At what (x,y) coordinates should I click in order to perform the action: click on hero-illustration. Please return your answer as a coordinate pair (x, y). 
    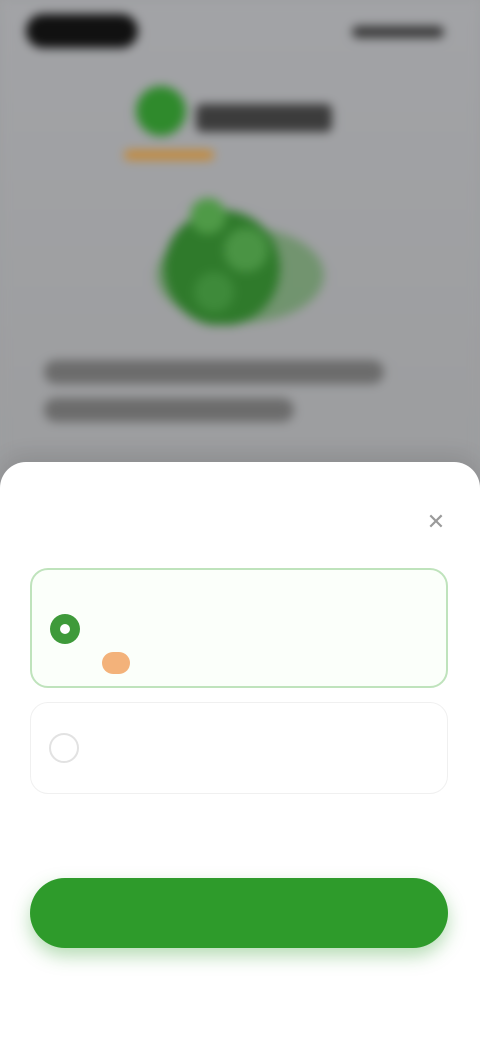
    Looking at the image, I should click on (240, 261).